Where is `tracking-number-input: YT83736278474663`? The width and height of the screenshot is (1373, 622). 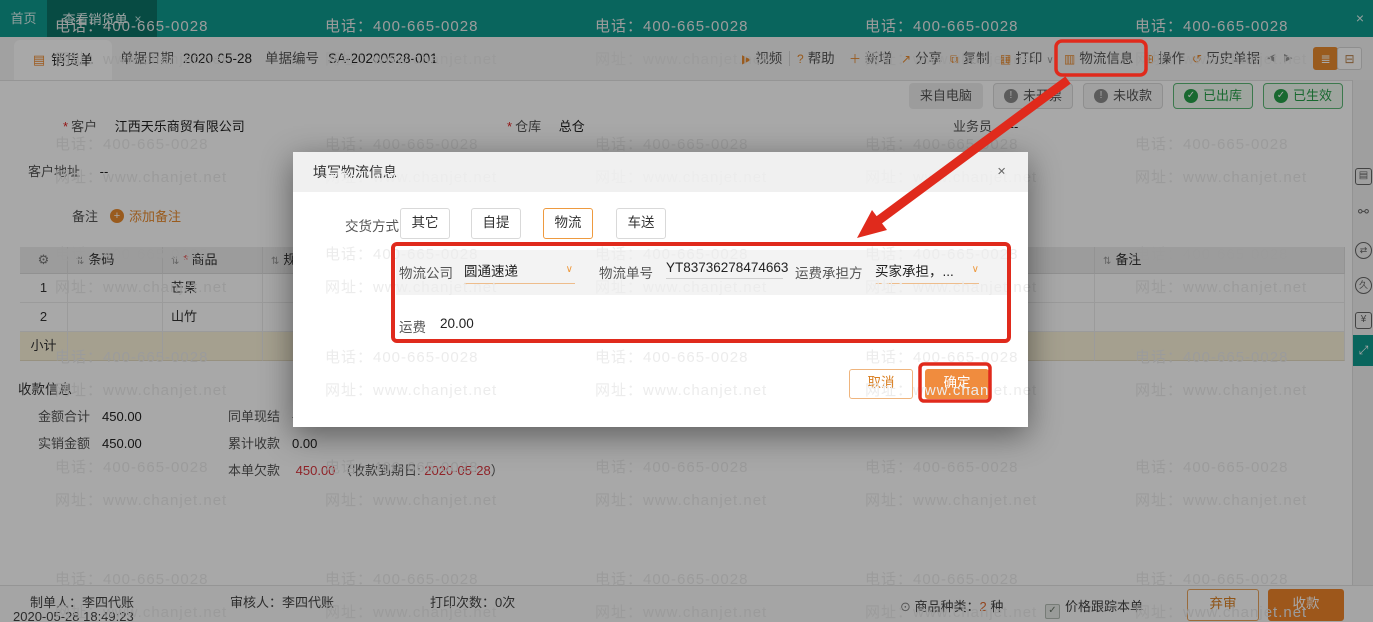 tracking-number-input: YT83736278474663 is located at coordinates (727, 269).